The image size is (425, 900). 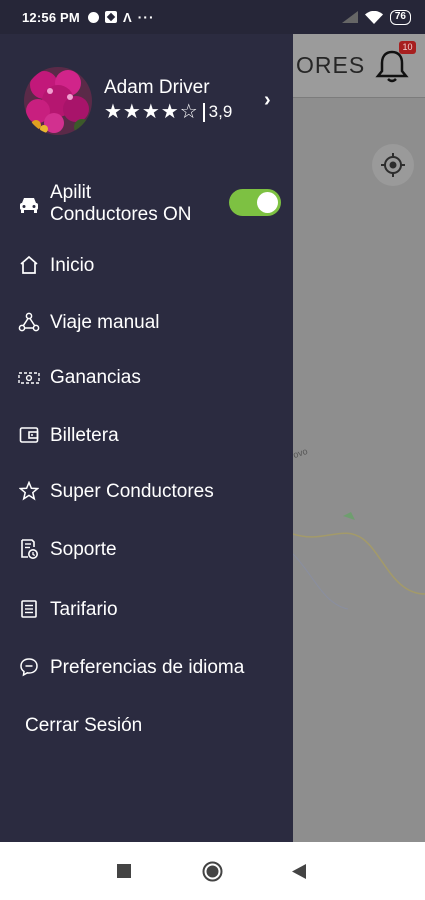 What do you see at coordinates (29, 667) in the screenshot?
I see `chat-icon` at bounding box center [29, 667].